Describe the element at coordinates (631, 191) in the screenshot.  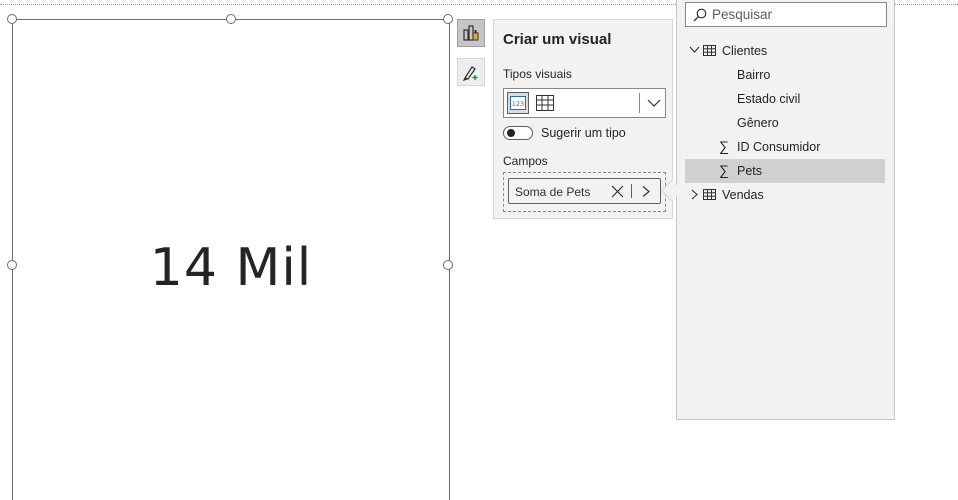
I see `pill-separator` at that location.